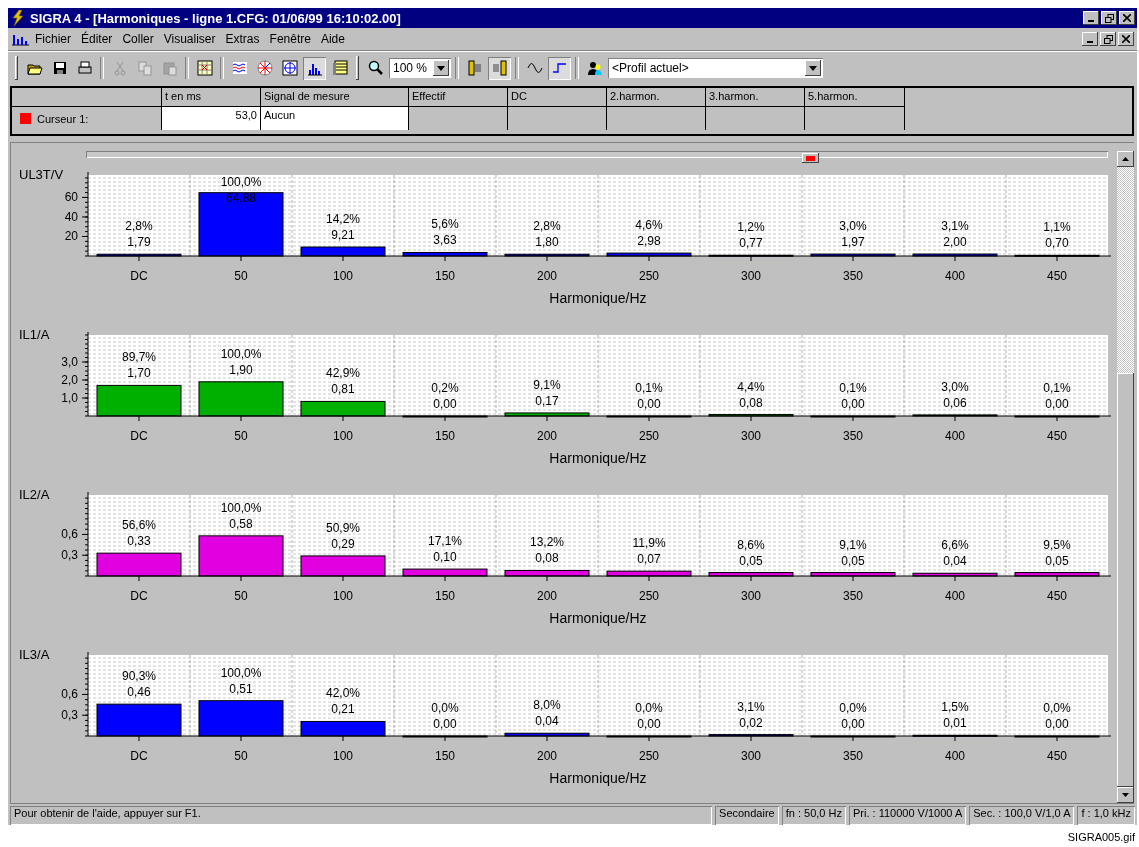 The image size is (1139, 847). I want to click on caption: SIGRA005.gif, so click(1101, 837).